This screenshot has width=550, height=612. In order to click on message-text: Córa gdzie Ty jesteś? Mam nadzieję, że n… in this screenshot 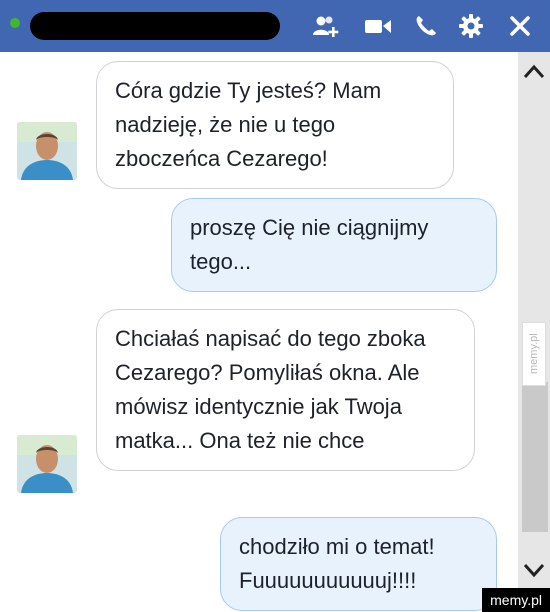, I will do `click(248, 124)`.